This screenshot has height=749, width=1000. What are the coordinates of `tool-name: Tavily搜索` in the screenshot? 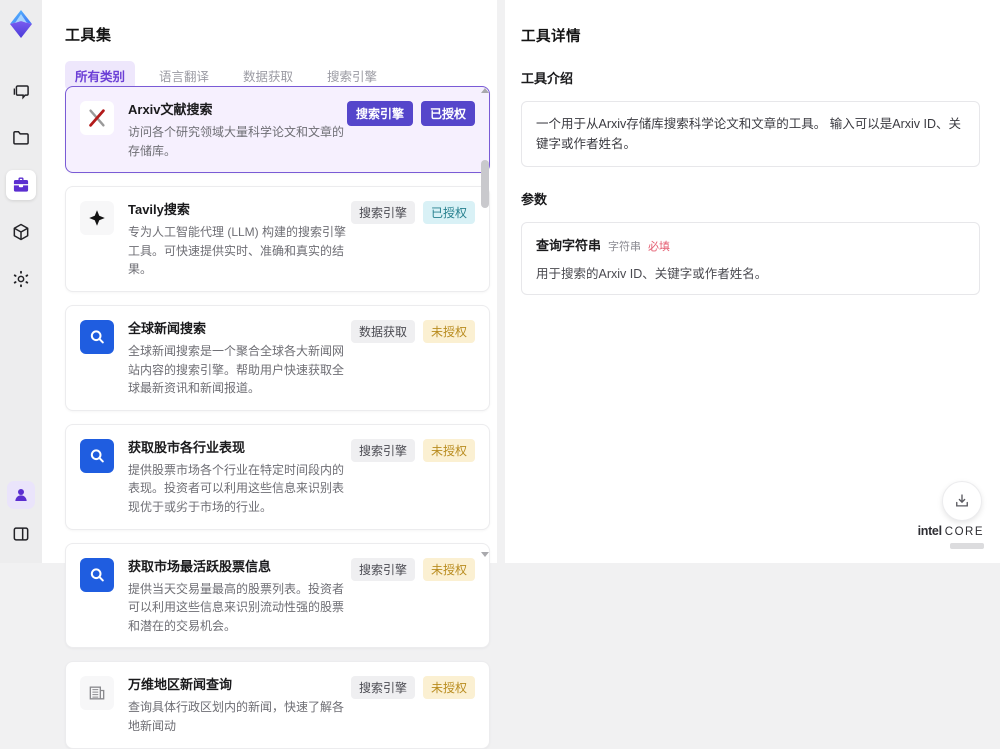 It's located at (159, 210).